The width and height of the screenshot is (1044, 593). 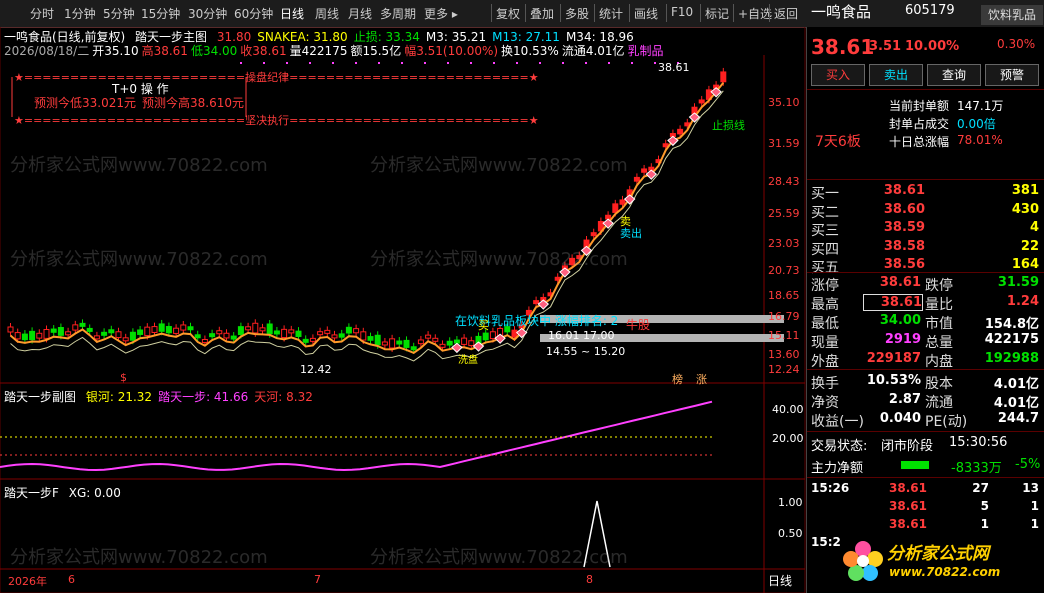 What do you see at coordinates (160, 13) in the screenshot?
I see `period-tab-3: 15分钟` at bounding box center [160, 13].